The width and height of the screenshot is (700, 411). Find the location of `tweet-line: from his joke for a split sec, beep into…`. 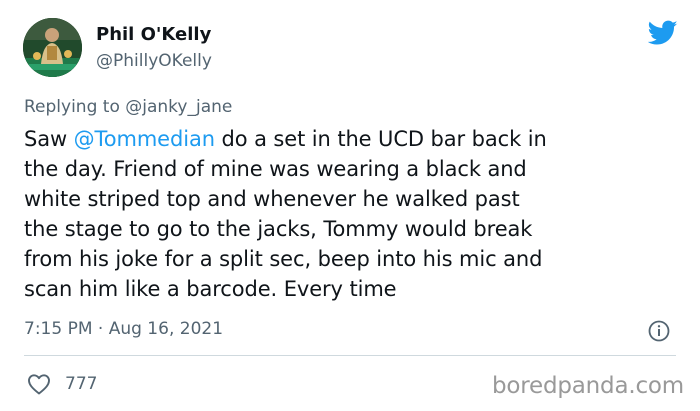

tweet-line: from his joke for a split sec, beep into… is located at coordinates (283, 259).